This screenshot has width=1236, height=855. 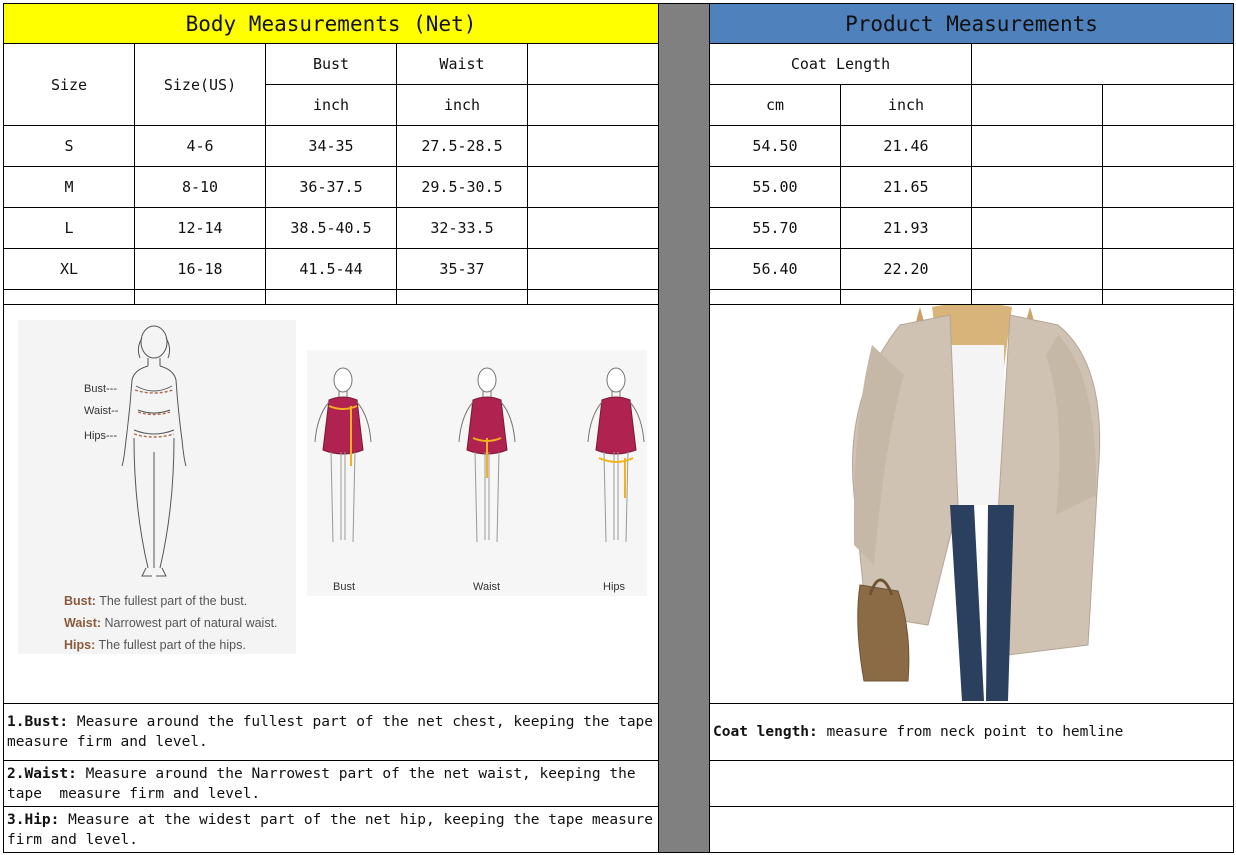 What do you see at coordinates (344, 587) in the screenshot?
I see `dress-label-bust: Bust` at bounding box center [344, 587].